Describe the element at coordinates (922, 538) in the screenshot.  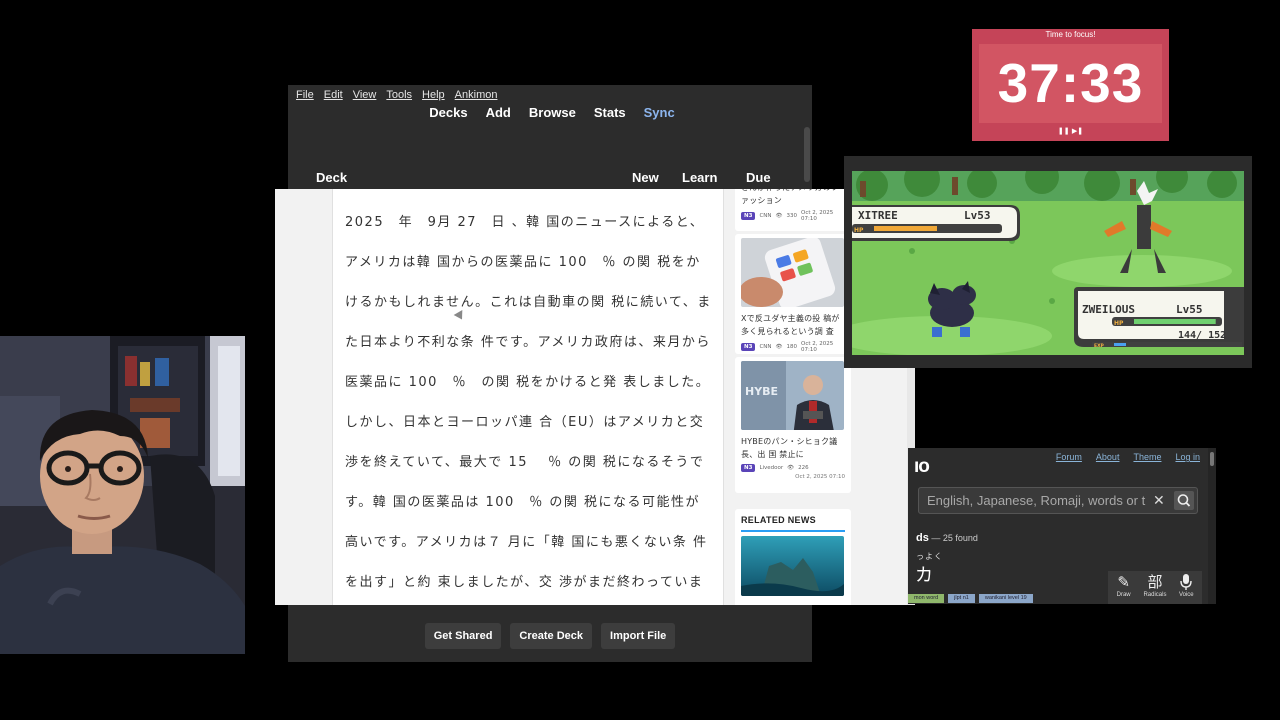
I see `results-heading: ds` at that location.